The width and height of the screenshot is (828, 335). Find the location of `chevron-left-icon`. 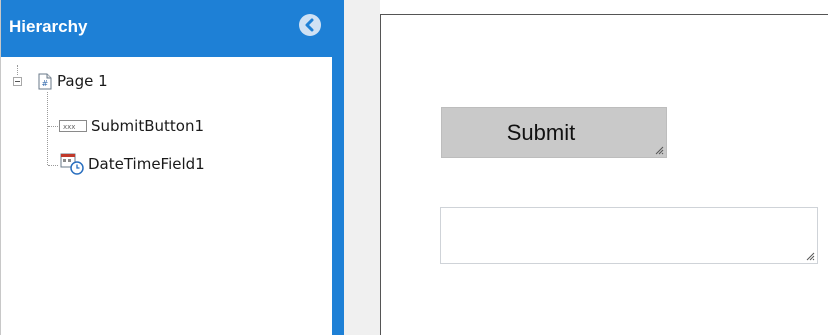

chevron-left-icon is located at coordinates (309, 25).